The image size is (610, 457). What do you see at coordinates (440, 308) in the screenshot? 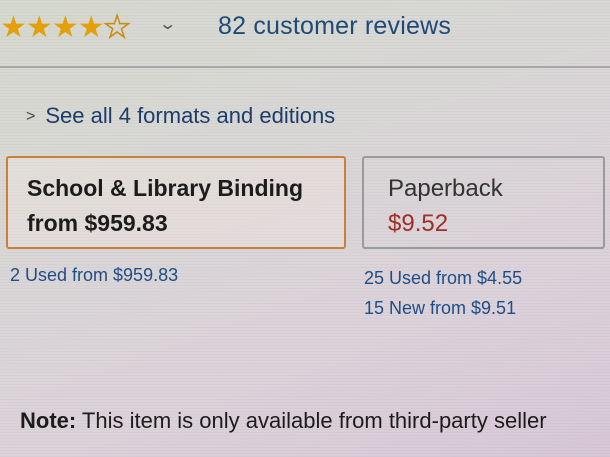
I see `paperback-new-offers-link: 15 New from $9.51` at bounding box center [440, 308].